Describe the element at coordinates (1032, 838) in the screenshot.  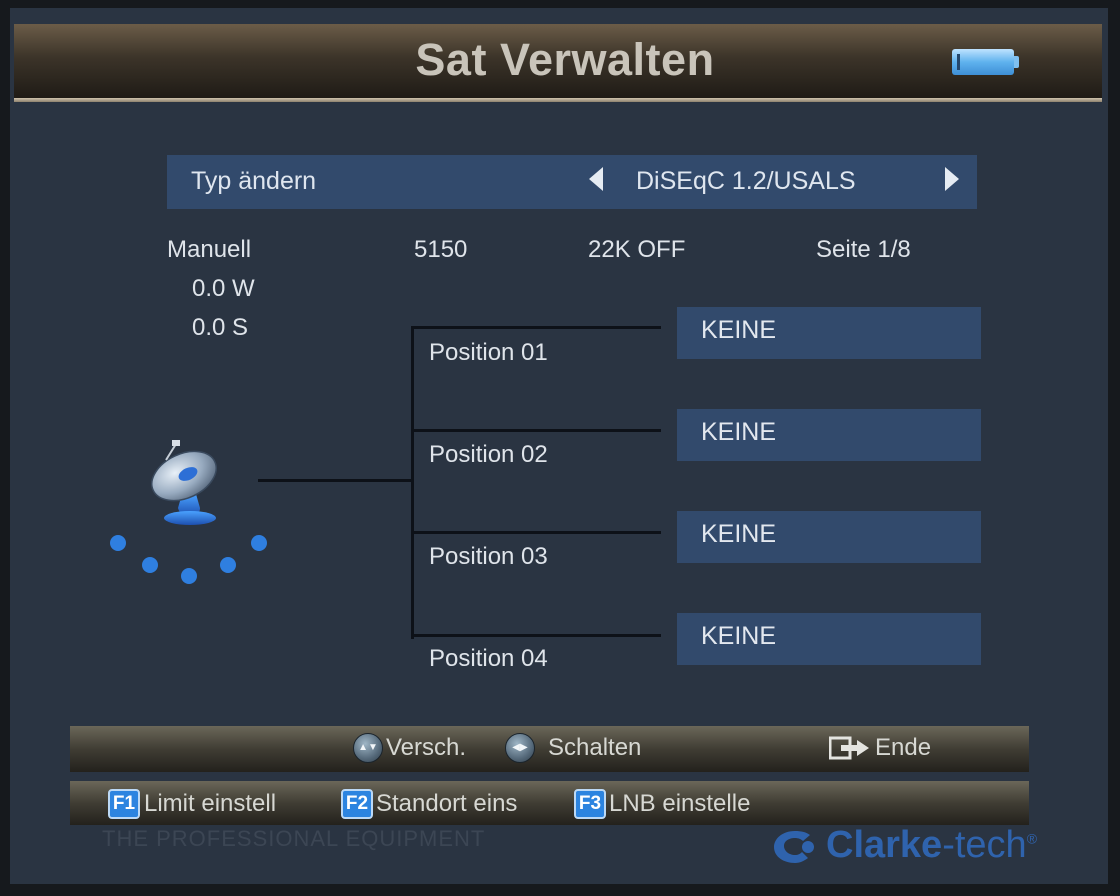
I see `brand-registered-mark: ®` at that location.